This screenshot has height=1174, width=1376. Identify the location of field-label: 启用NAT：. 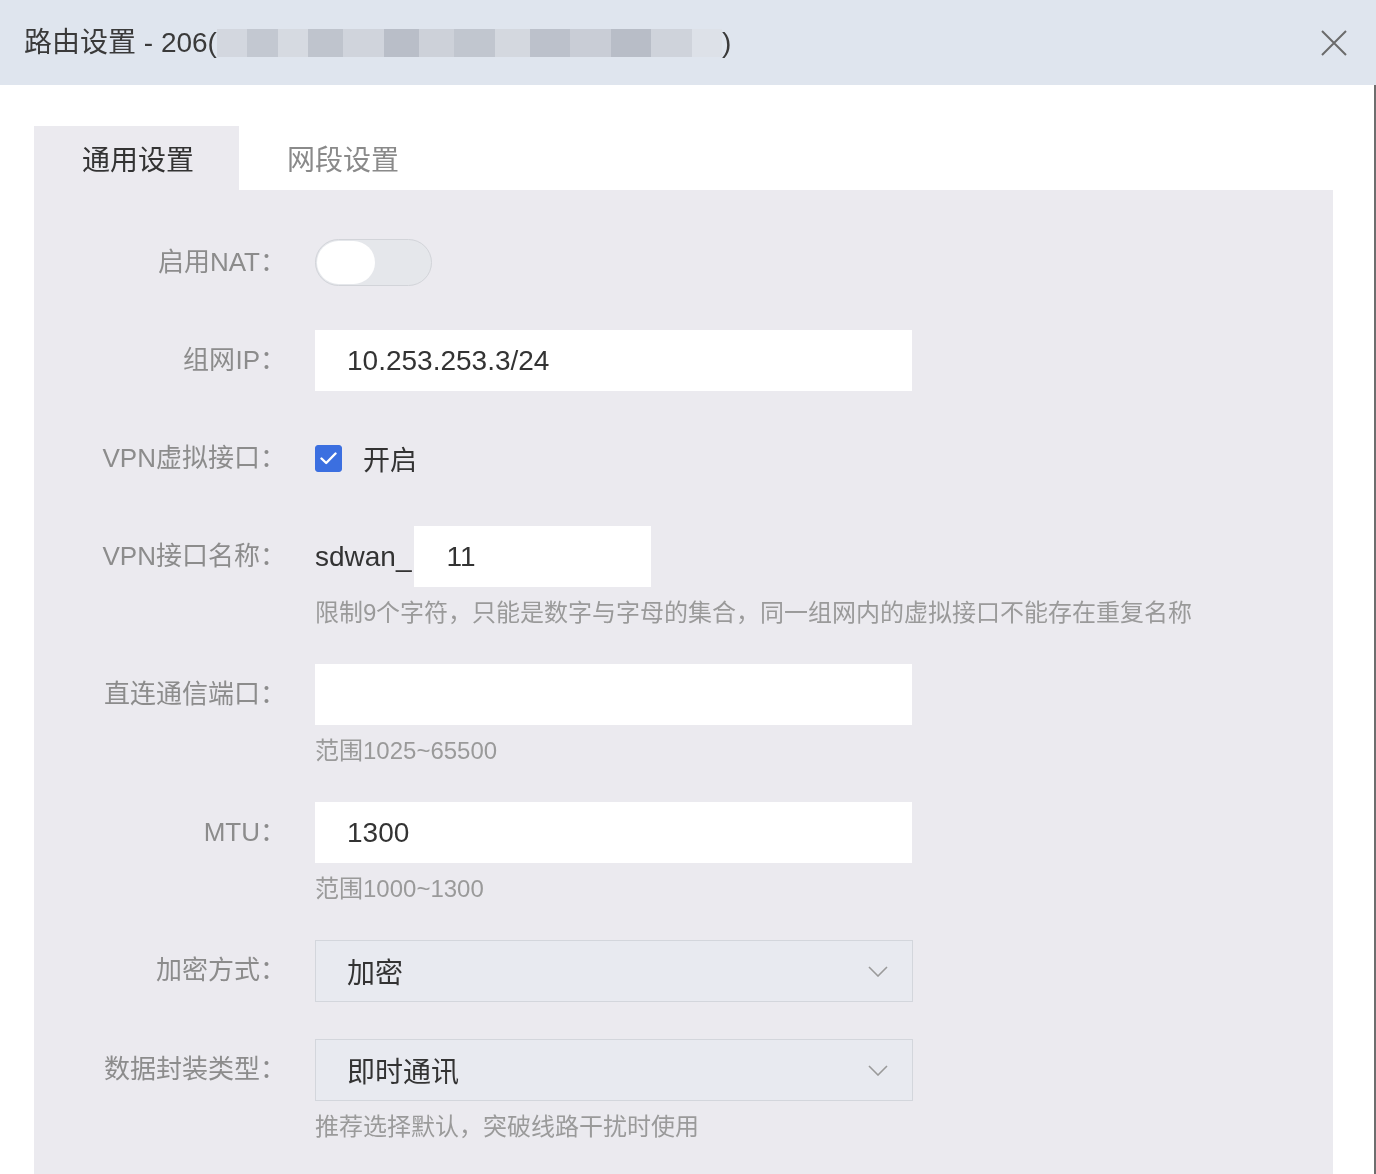
(221, 262).